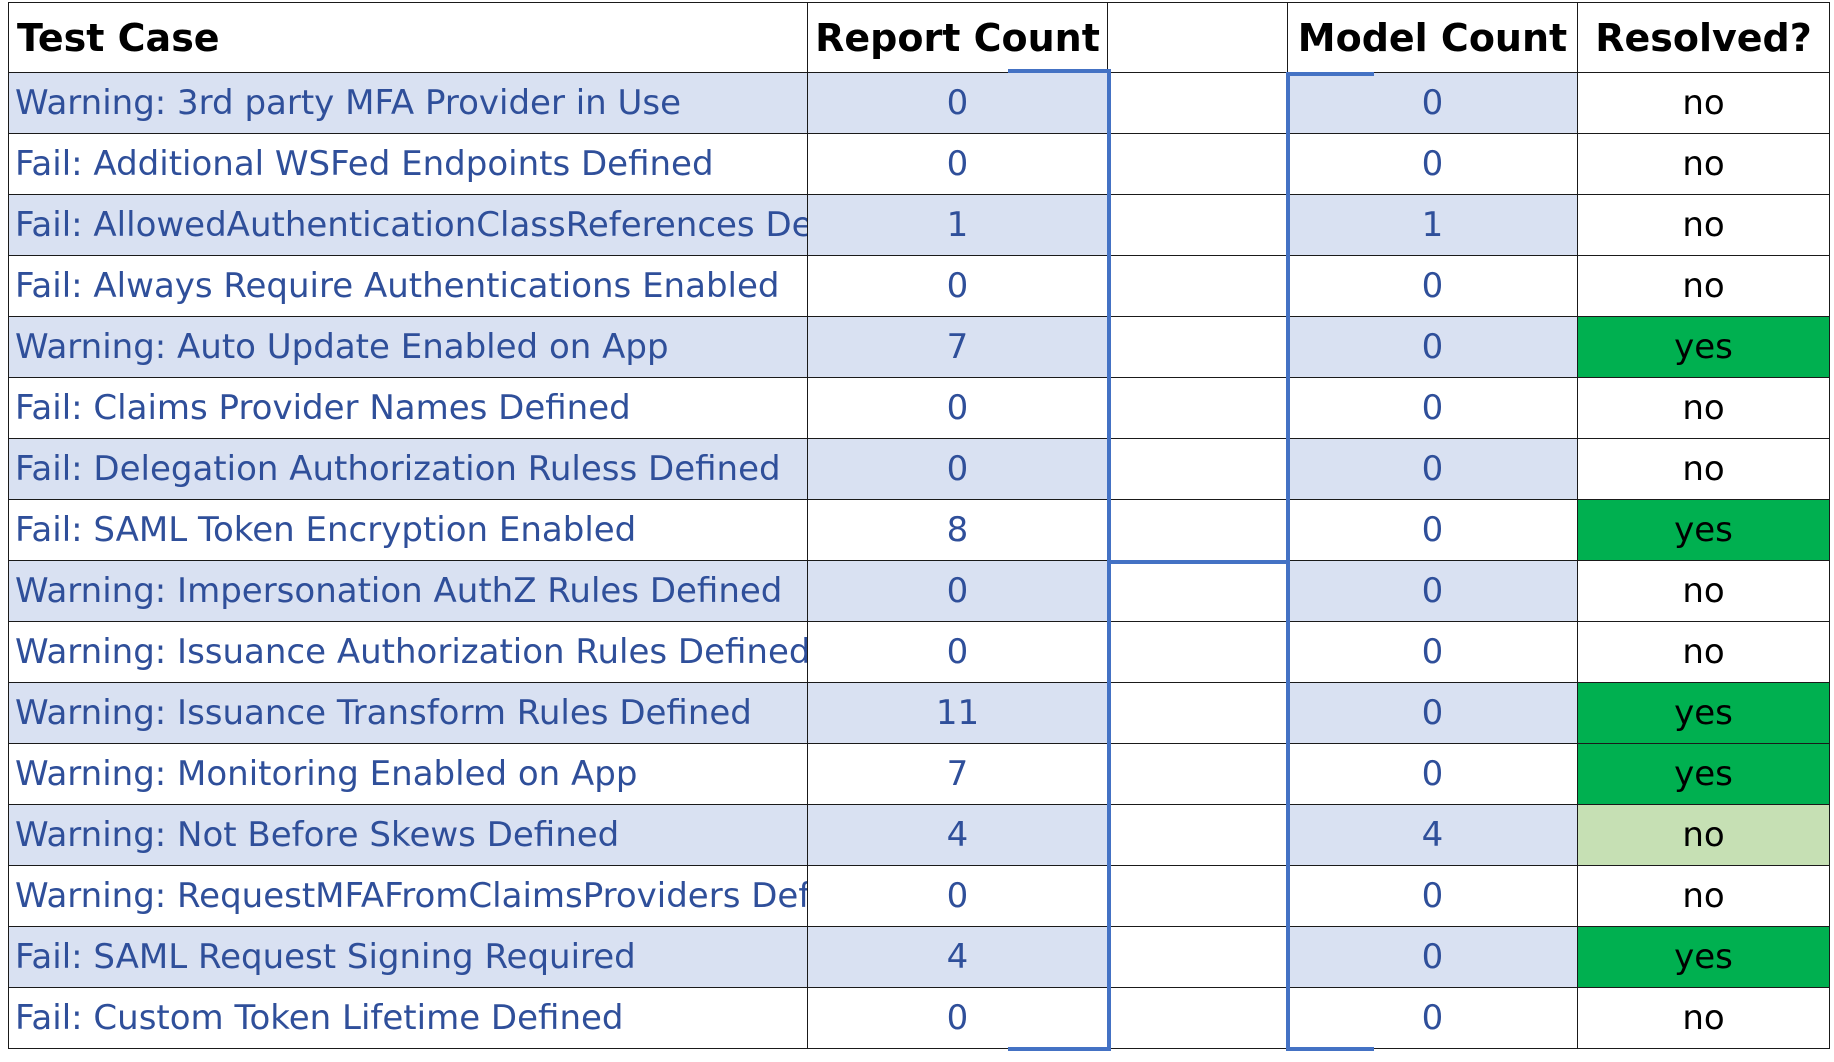 This screenshot has height=1062, width=1834. What do you see at coordinates (1198, 37) in the screenshot?
I see `header-spacer` at bounding box center [1198, 37].